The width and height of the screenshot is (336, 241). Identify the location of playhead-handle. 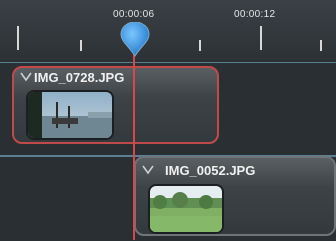
(135, 39).